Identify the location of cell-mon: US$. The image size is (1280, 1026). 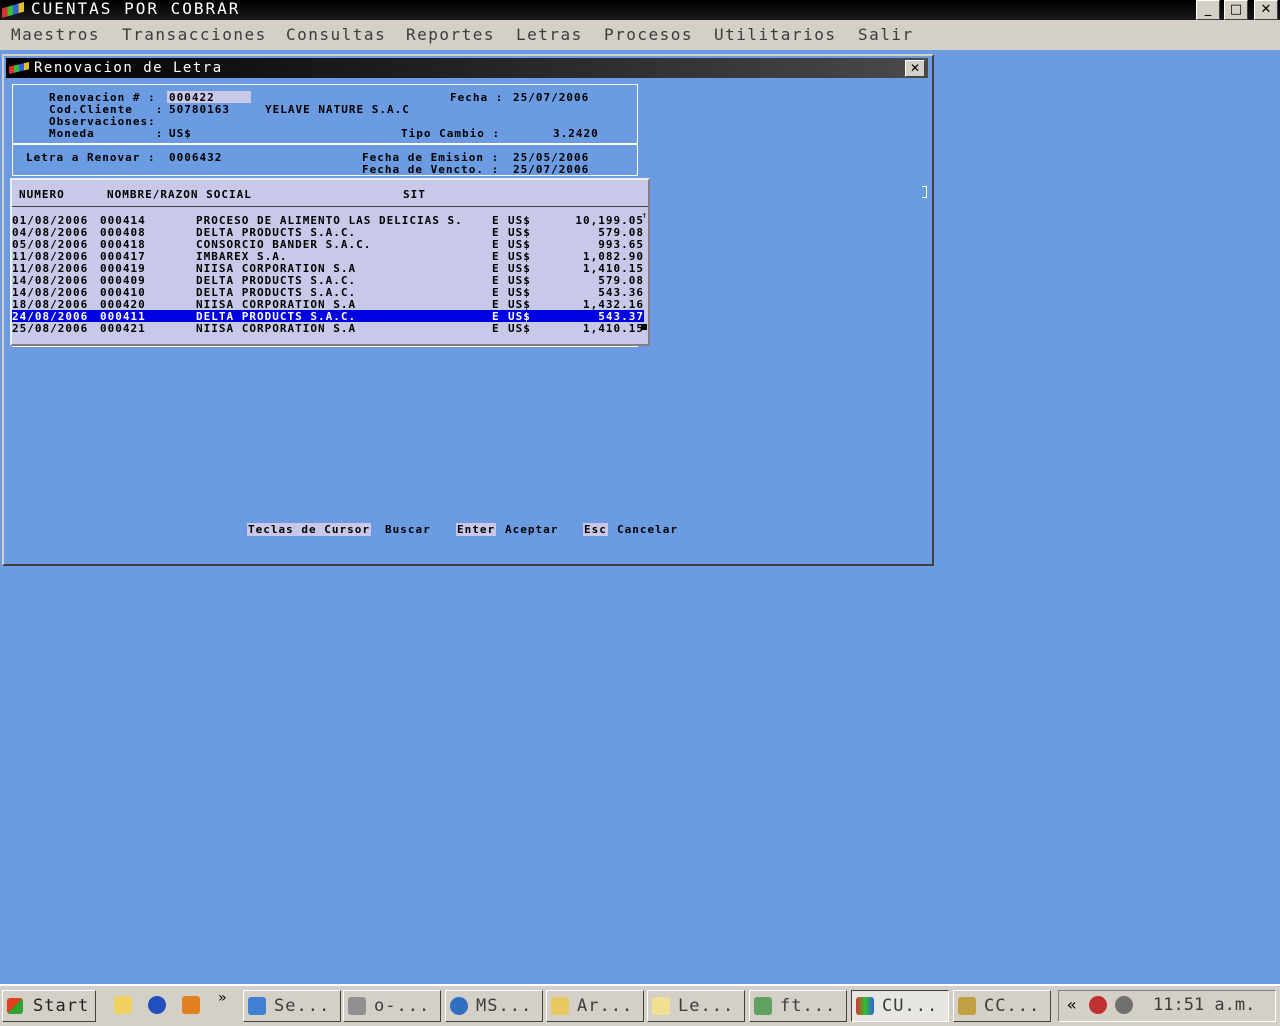
(519, 328).